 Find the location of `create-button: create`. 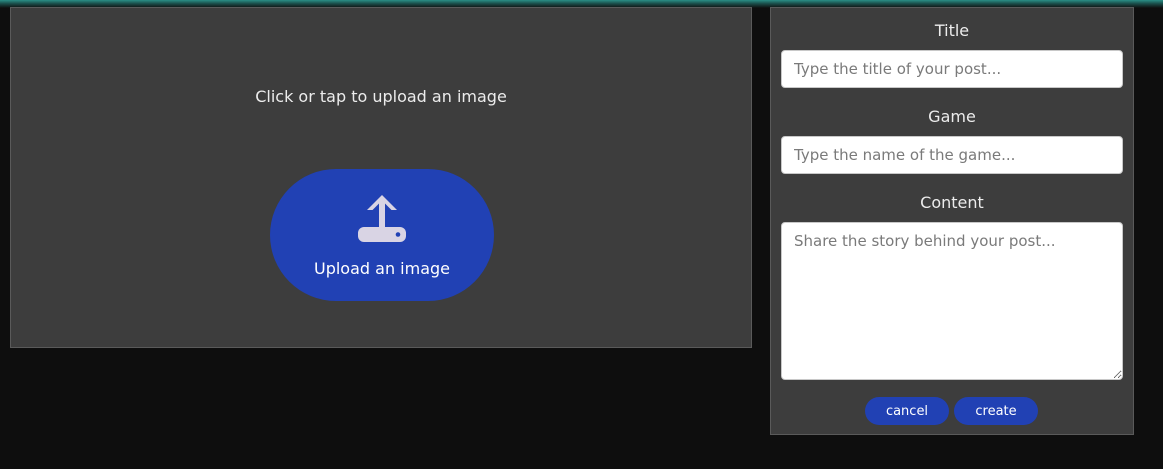

create-button: create is located at coordinates (996, 411).